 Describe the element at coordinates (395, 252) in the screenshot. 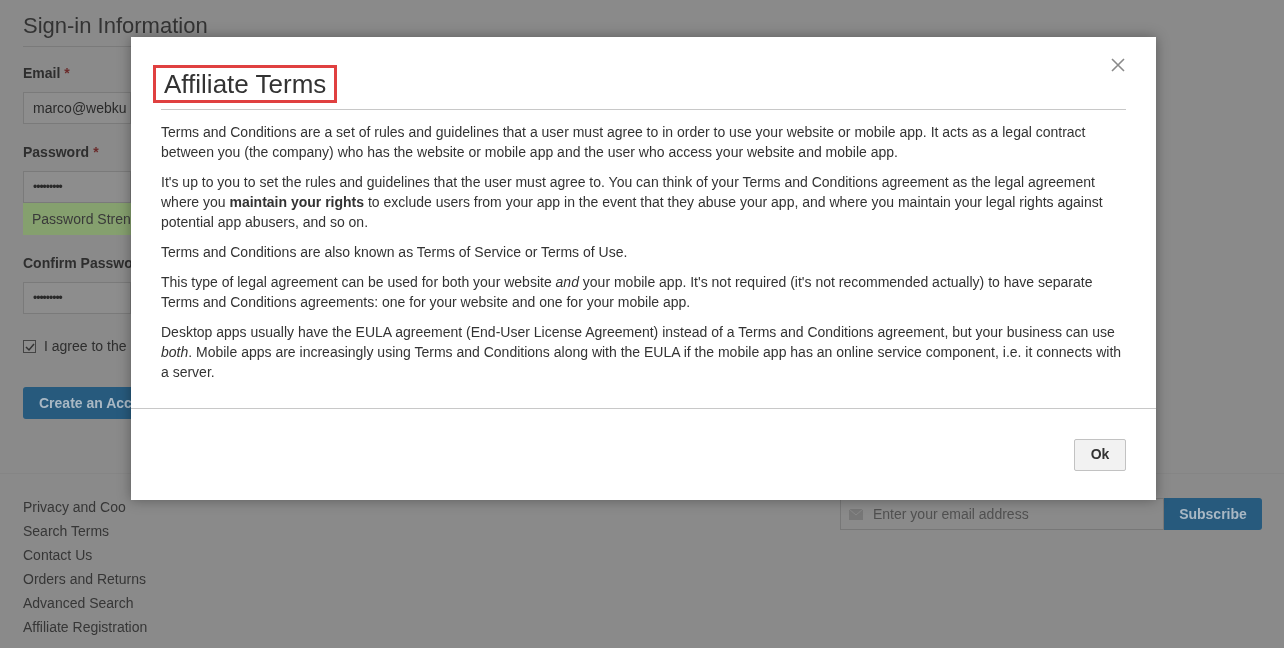

I see `terms-paragraph: Terms and Conditions are also known as Terms of Service or Terms of Use.` at that location.